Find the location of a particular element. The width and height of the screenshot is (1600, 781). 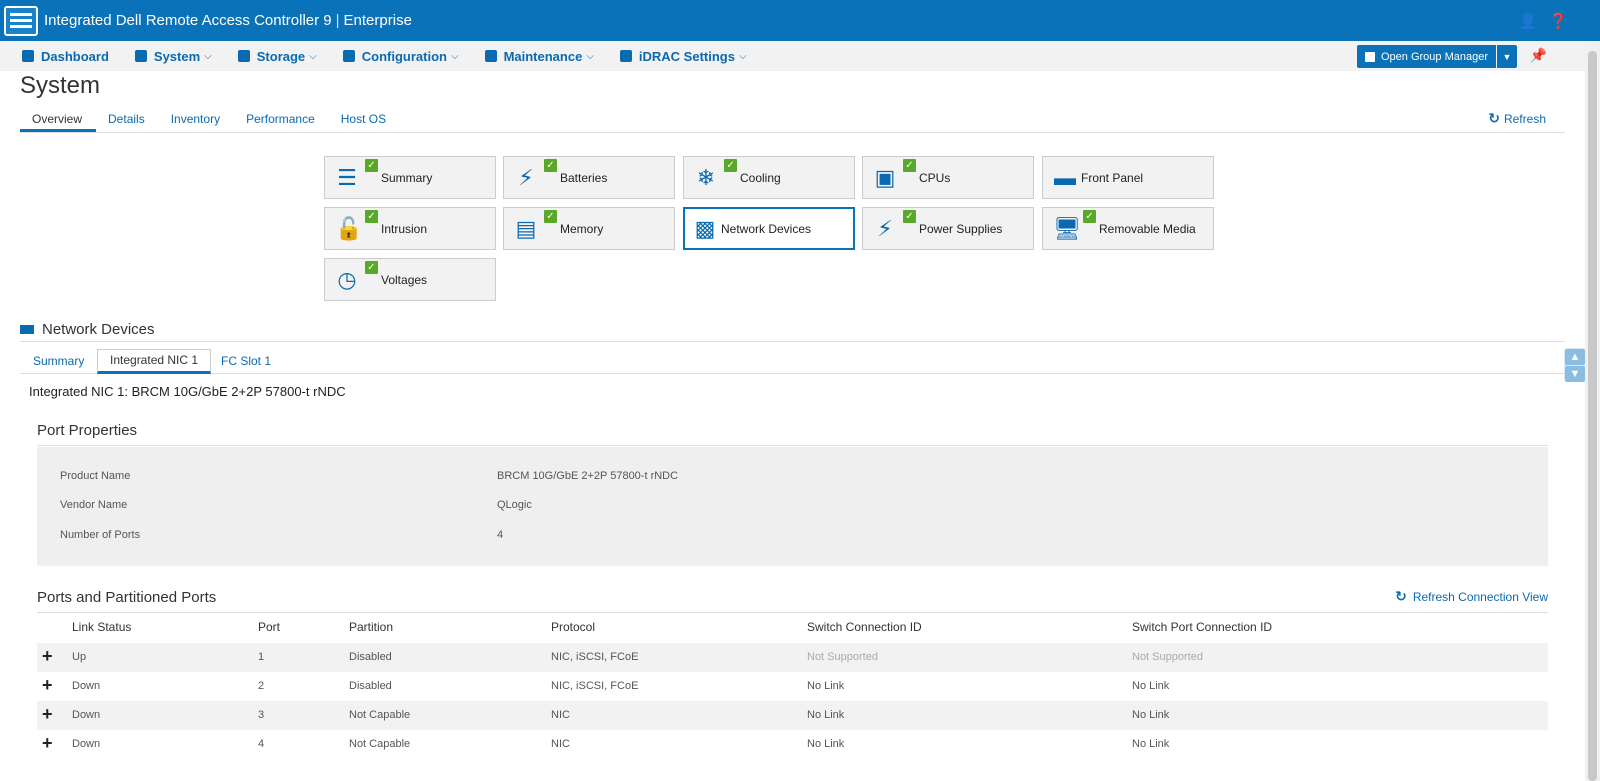

menu-label: Dashboard is located at coordinates (75, 56).